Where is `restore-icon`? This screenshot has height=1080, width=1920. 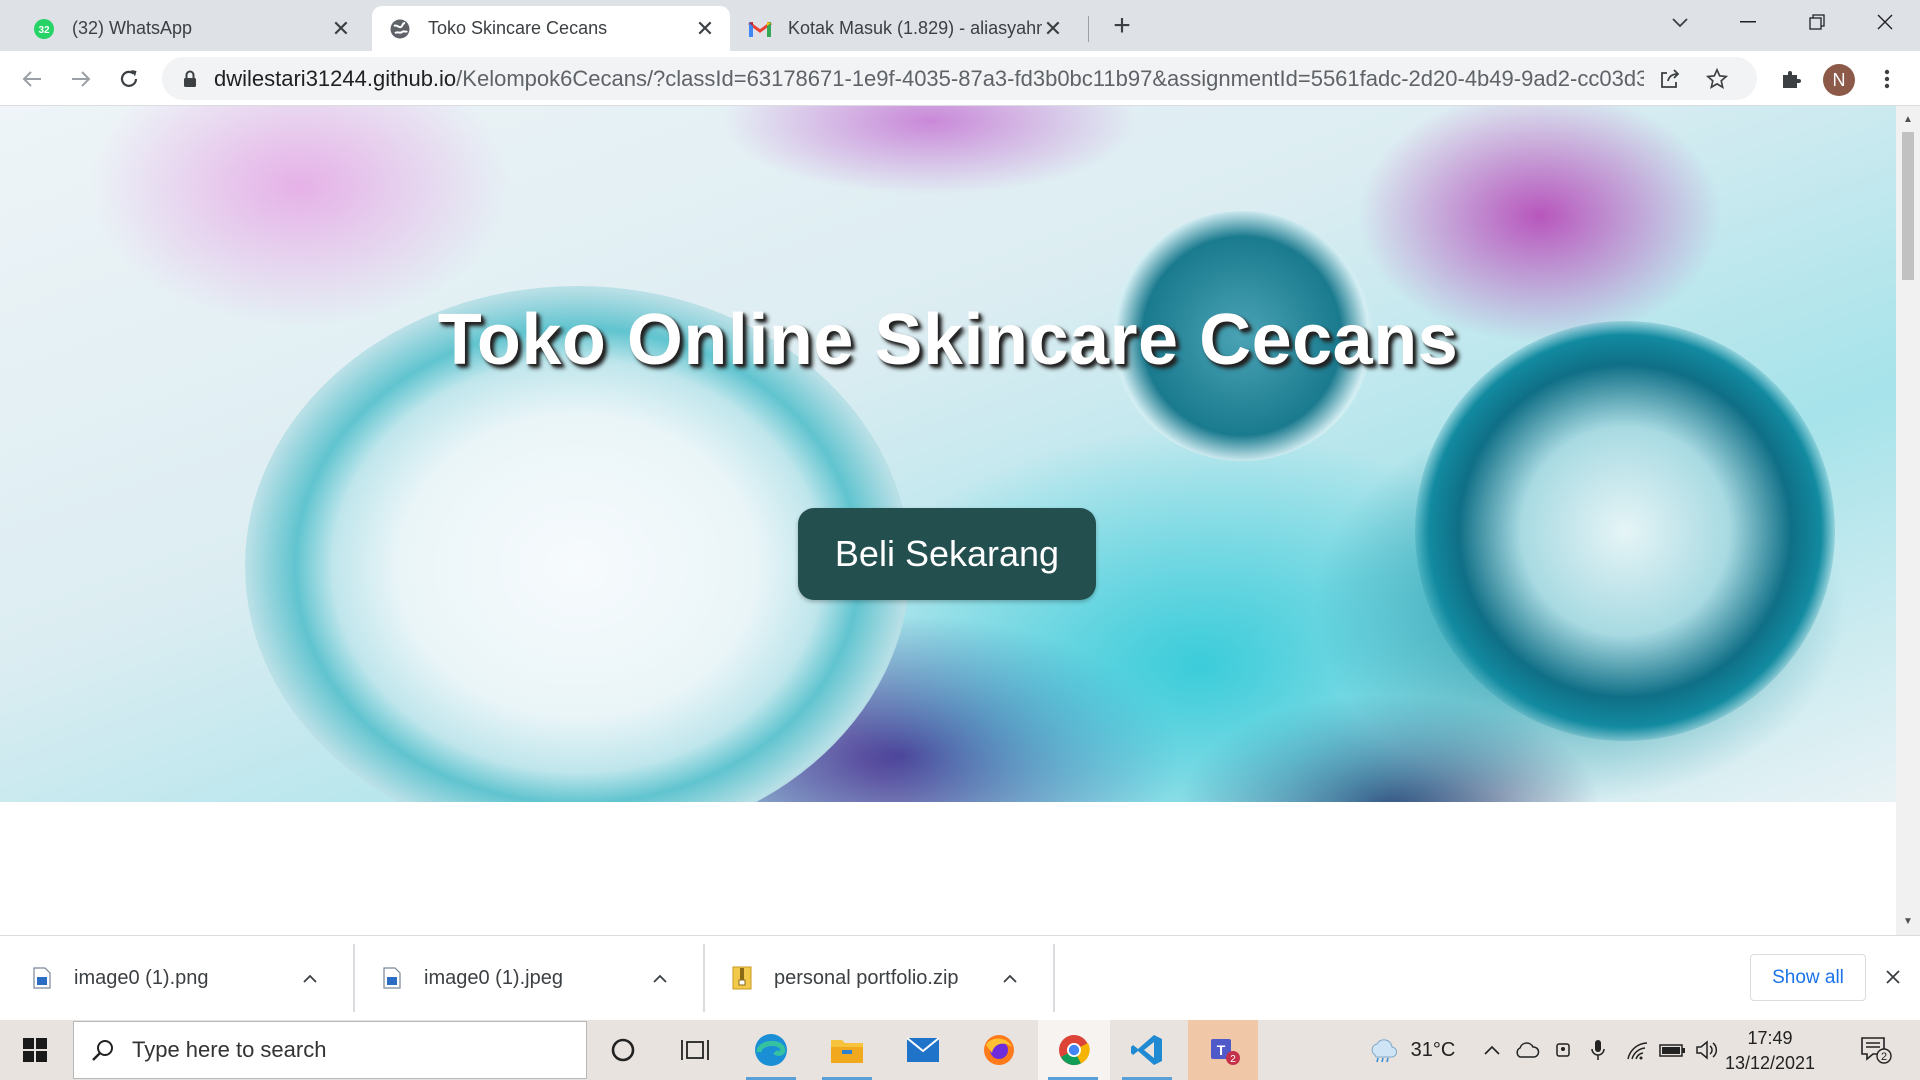 restore-icon is located at coordinates (1817, 22).